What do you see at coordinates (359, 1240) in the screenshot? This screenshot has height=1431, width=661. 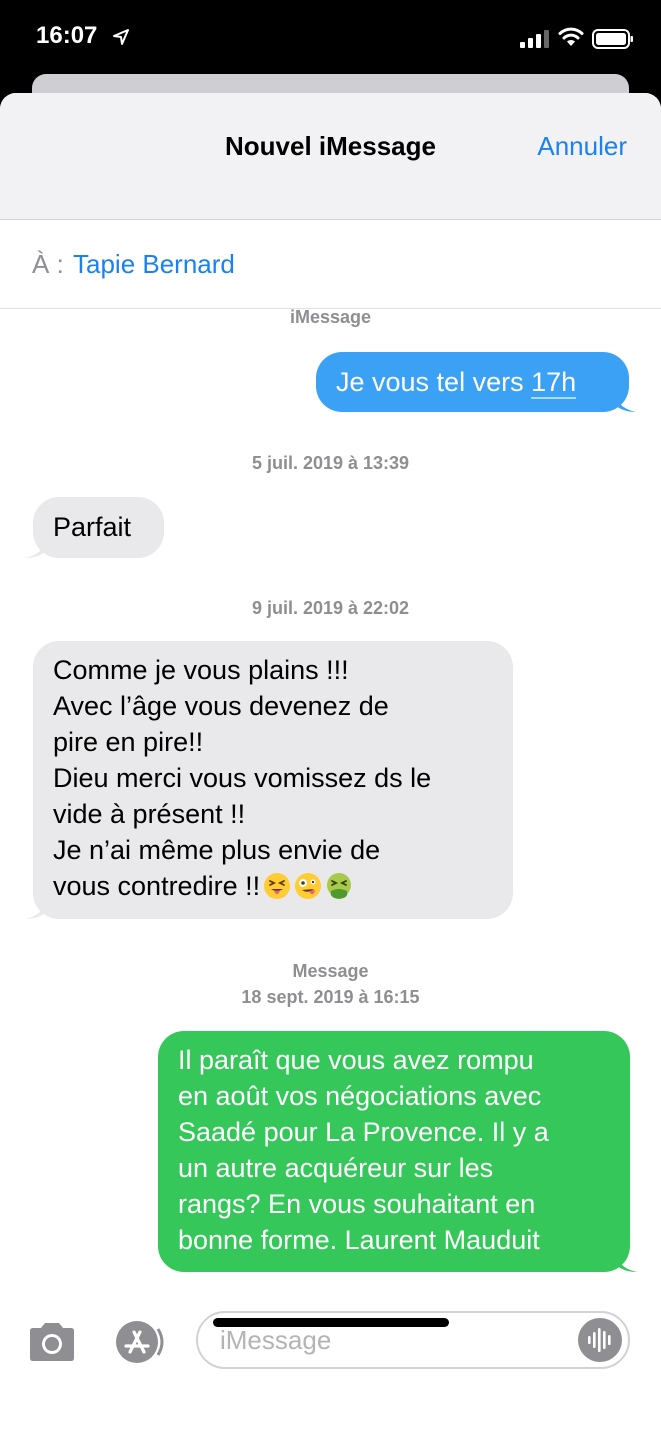 I see `message-line: bonne forme. Laurent Mauduit` at bounding box center [359, 1240].